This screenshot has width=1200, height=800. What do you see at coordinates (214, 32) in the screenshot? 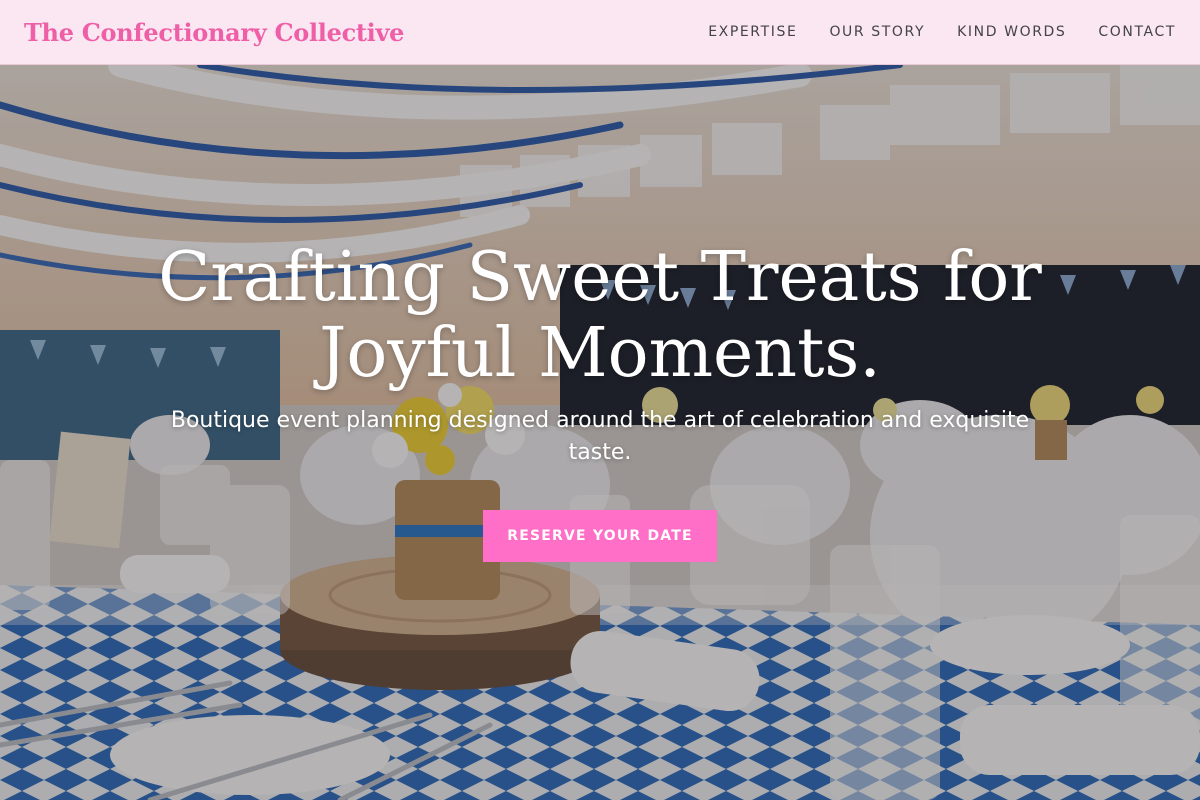
I see `brand-logo: The Confectionary Collective` at bounding box center [214, 32].